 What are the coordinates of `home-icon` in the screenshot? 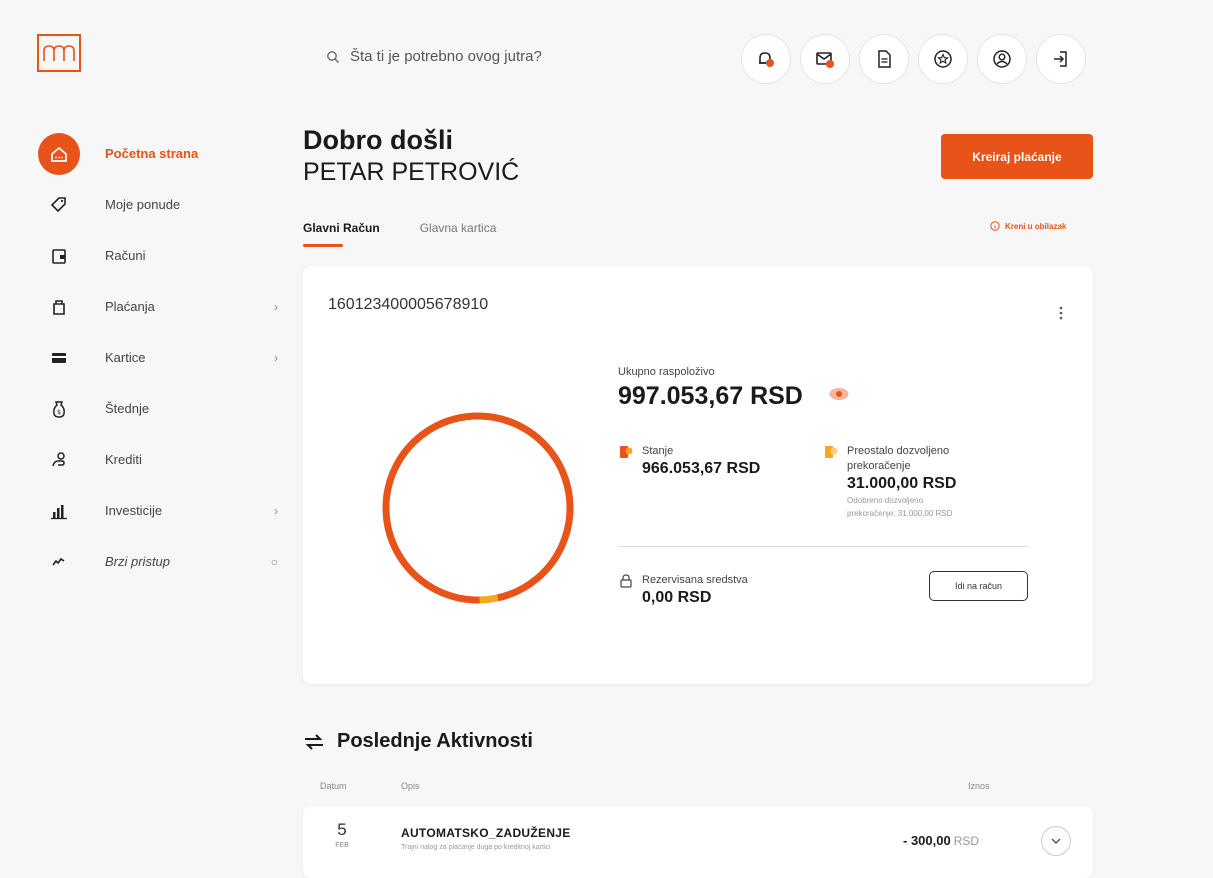 It's located at (59, 153).